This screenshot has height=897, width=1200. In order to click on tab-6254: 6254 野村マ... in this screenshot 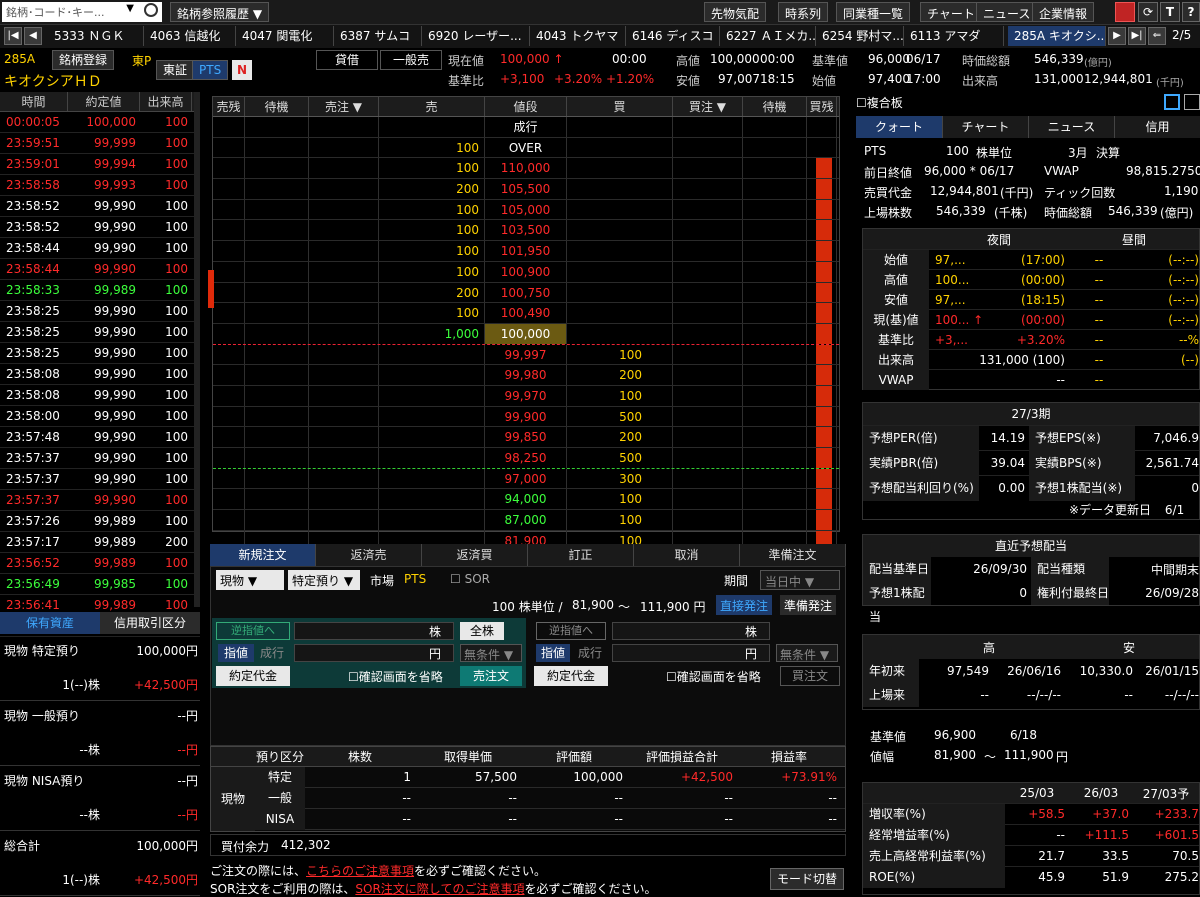, I will do `click(860, 36)`.